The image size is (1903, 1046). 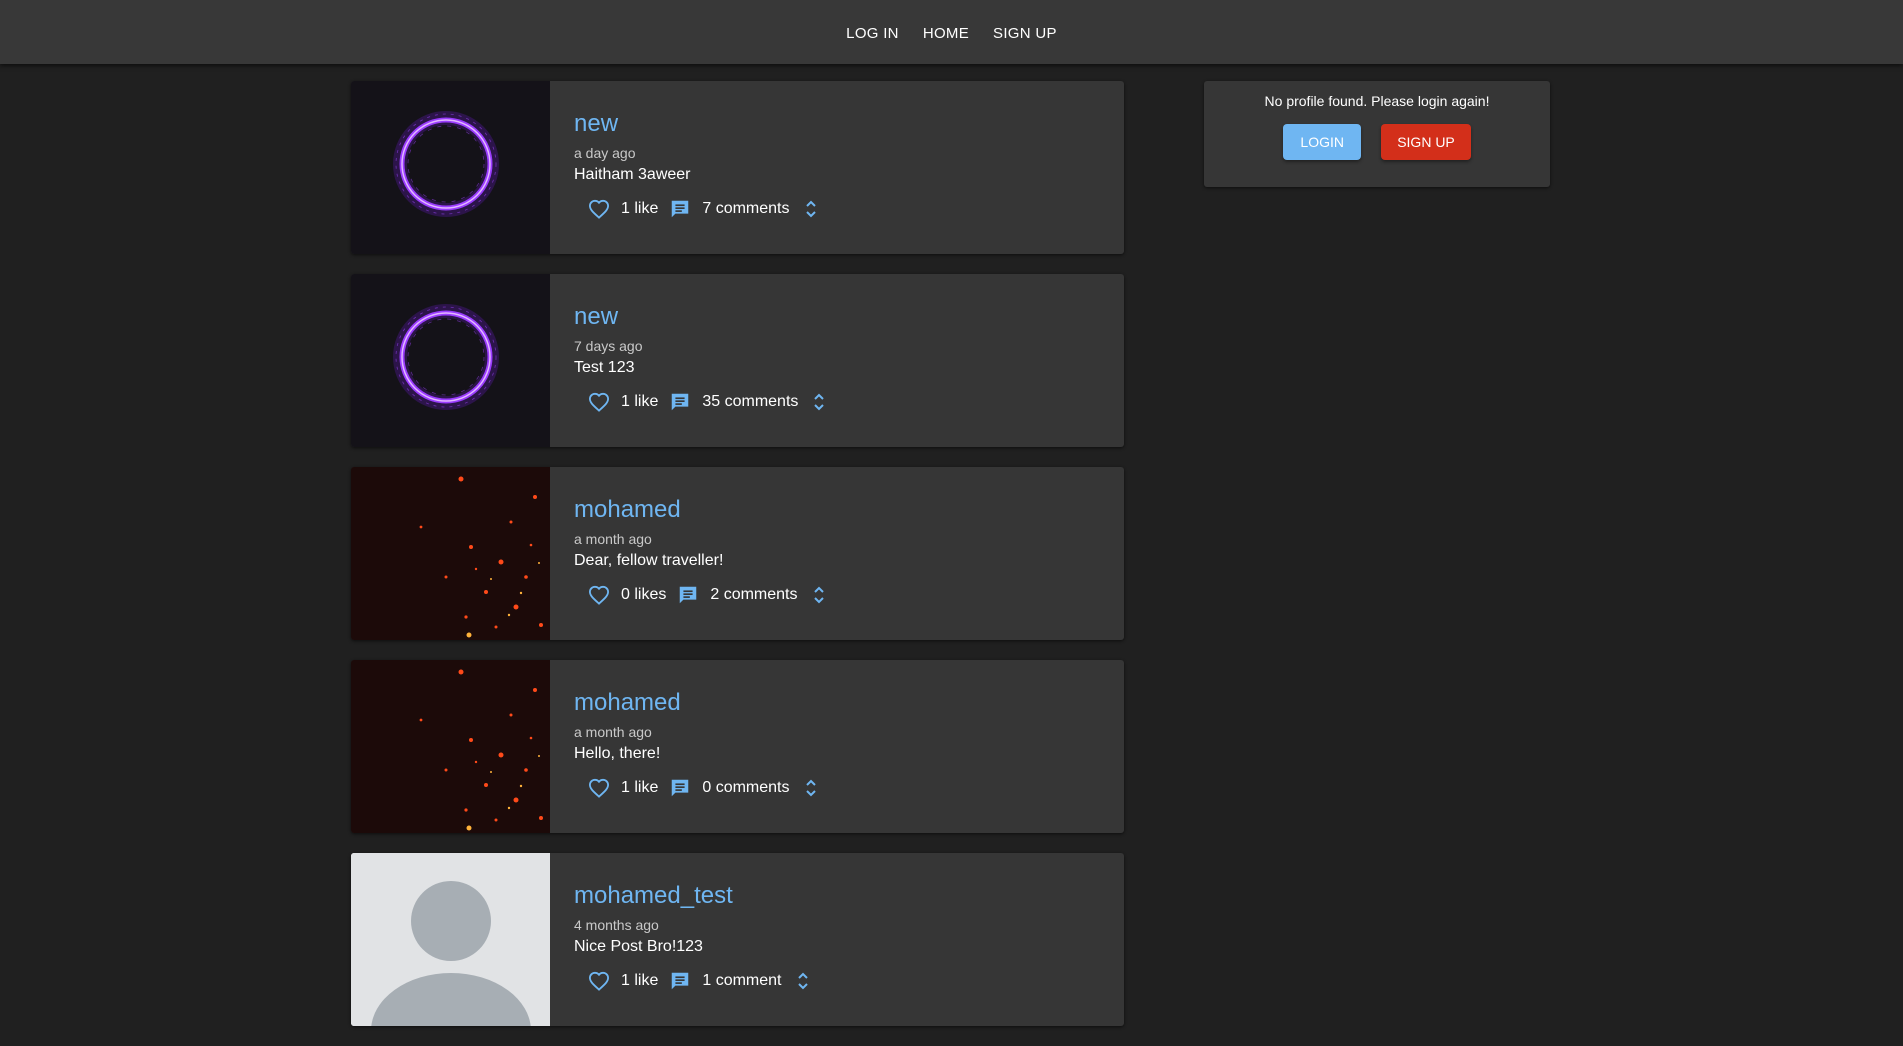 What do you see at coordinates (604, 367) in the screenshot?
I see `post-text: Test 123` at bounding box center [604, 367].